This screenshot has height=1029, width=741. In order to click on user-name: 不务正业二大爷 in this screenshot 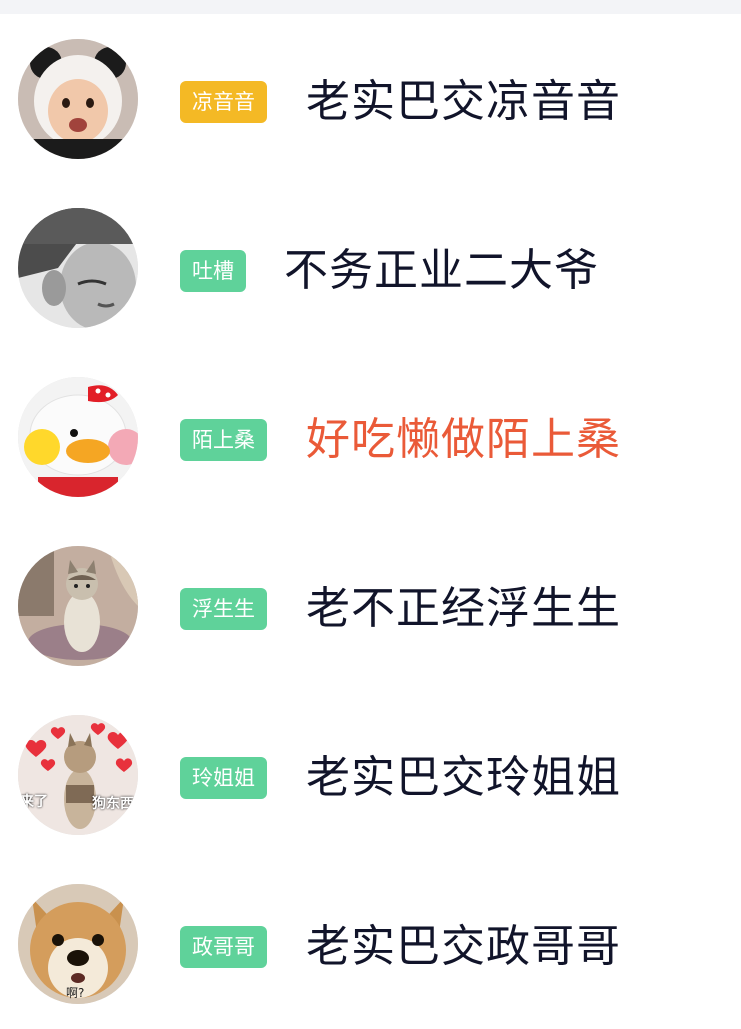, I will do `click(441, 270)`.